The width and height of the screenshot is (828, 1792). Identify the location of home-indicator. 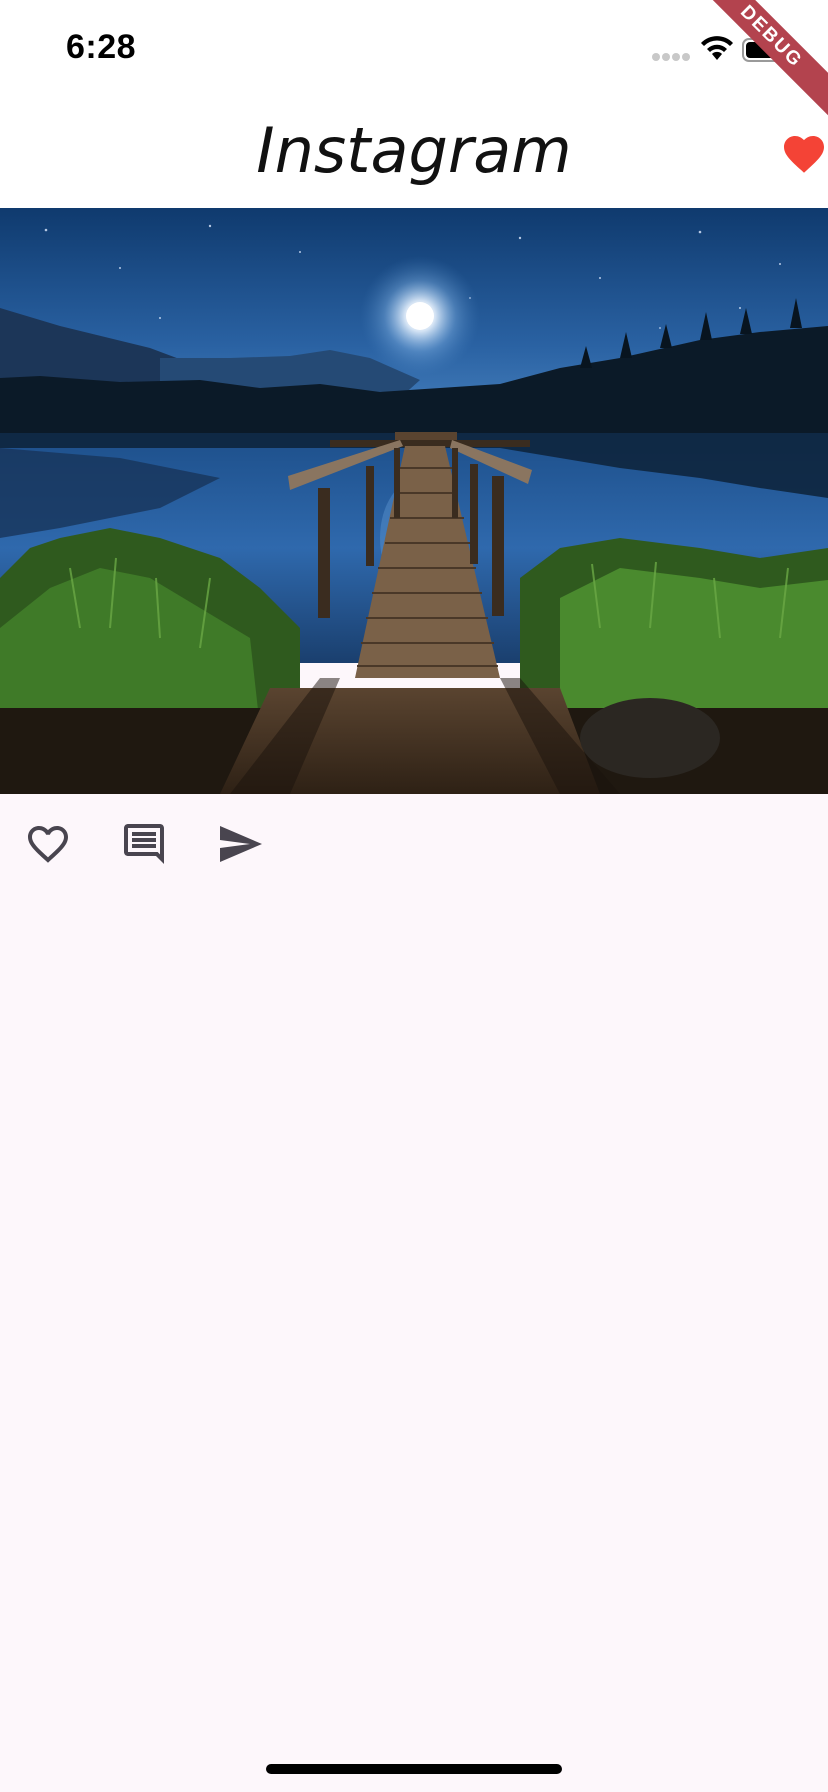
(414, 1769).